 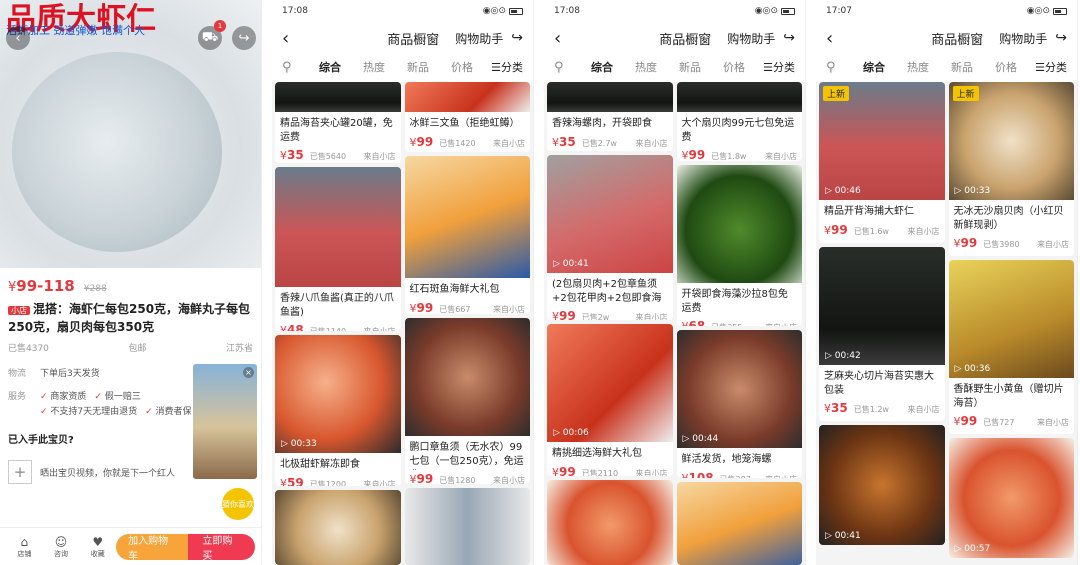 I want to click on product-card: ▷ 00:42 芝麻夹心切片海苔实惠大包装 ¥35 已售1.2w 来自小店, so click(x=882, y=334).